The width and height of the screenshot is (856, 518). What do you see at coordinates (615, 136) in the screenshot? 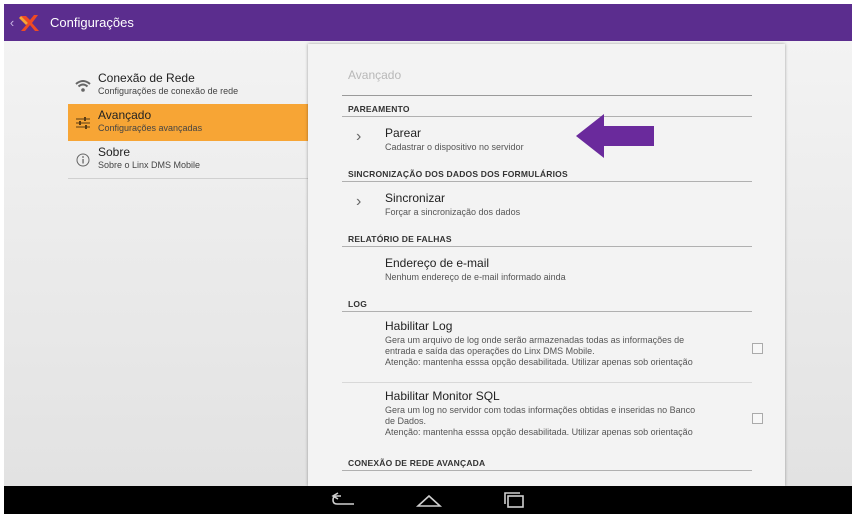
I see `annotation-arrow-icon` at bounding box center [615, 136].